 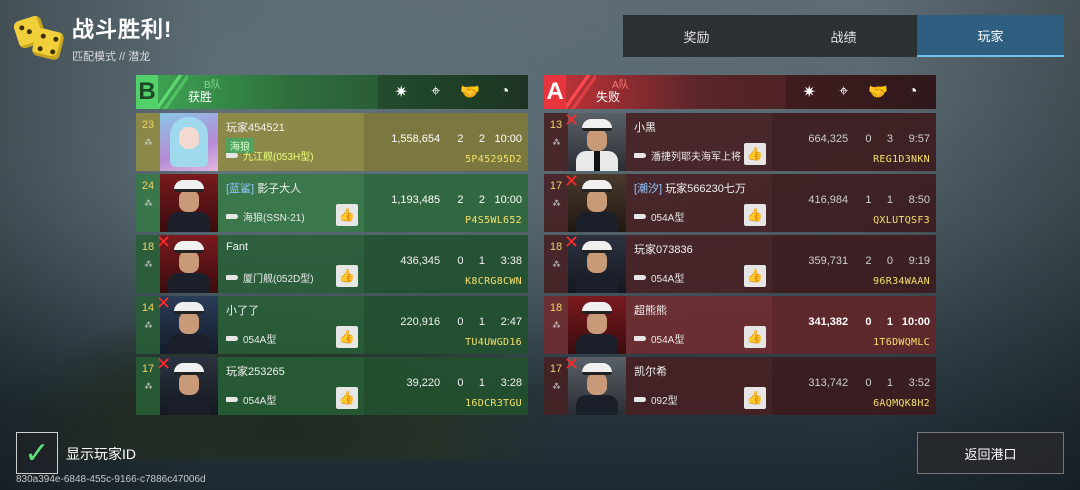 I want to click on battle-uuid: 830a394e-6848-455c-9166-c7886c47006d, so click(x=111, y=479).